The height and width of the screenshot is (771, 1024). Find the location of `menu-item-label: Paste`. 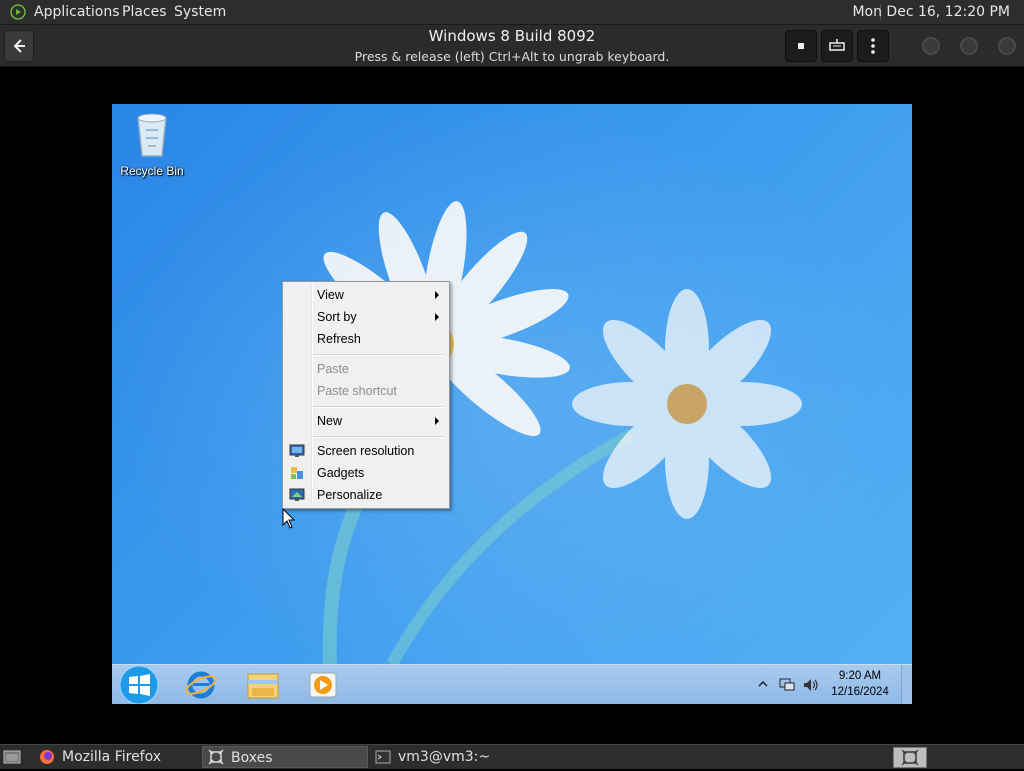

menu-item-label: Paste is located at coordinates (333, 369).